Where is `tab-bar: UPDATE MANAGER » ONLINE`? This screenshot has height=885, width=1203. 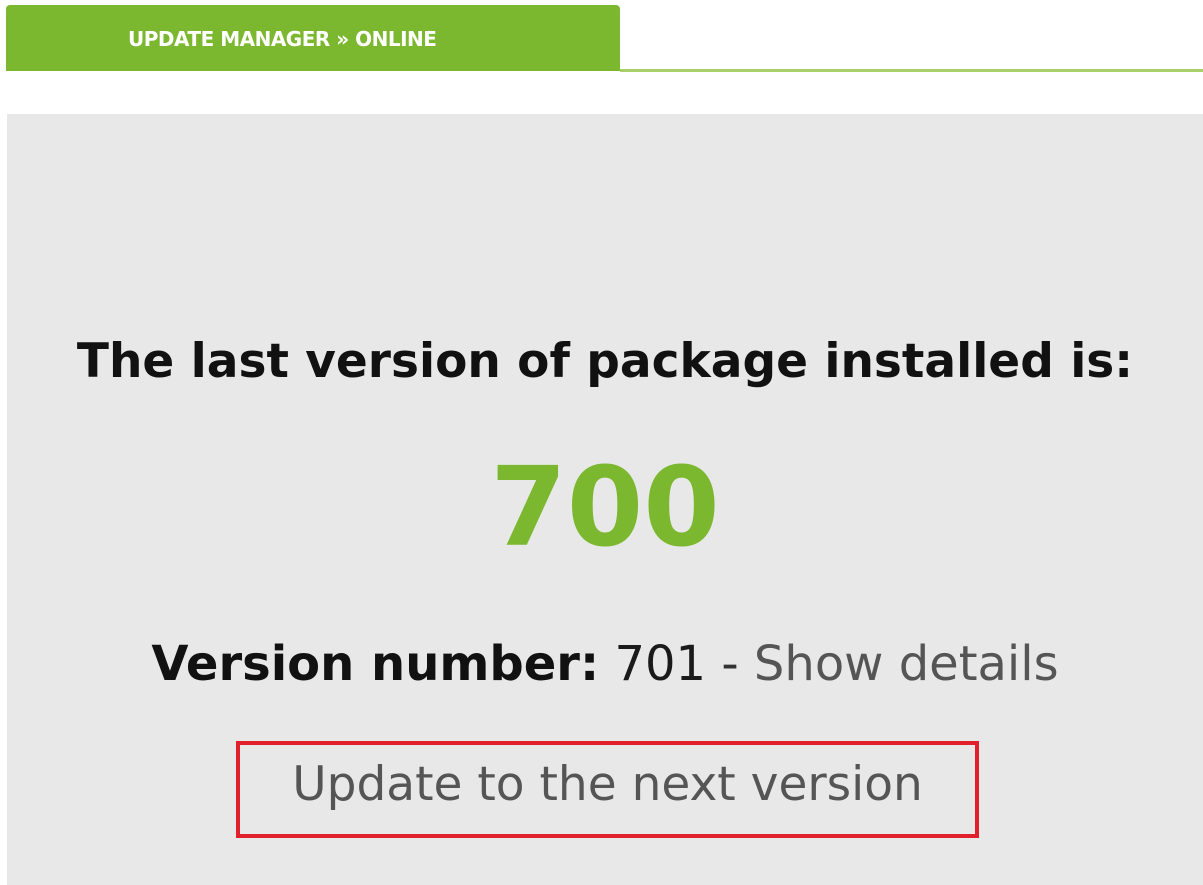
tab-bar: UPDATE MANAGER » ONLINE is located at coordinates (601, 37).